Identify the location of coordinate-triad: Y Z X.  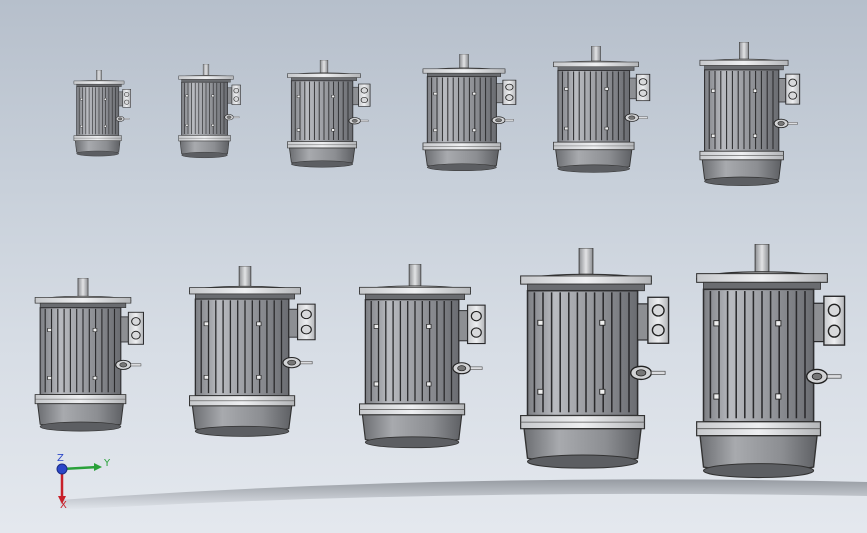
(81, 487).